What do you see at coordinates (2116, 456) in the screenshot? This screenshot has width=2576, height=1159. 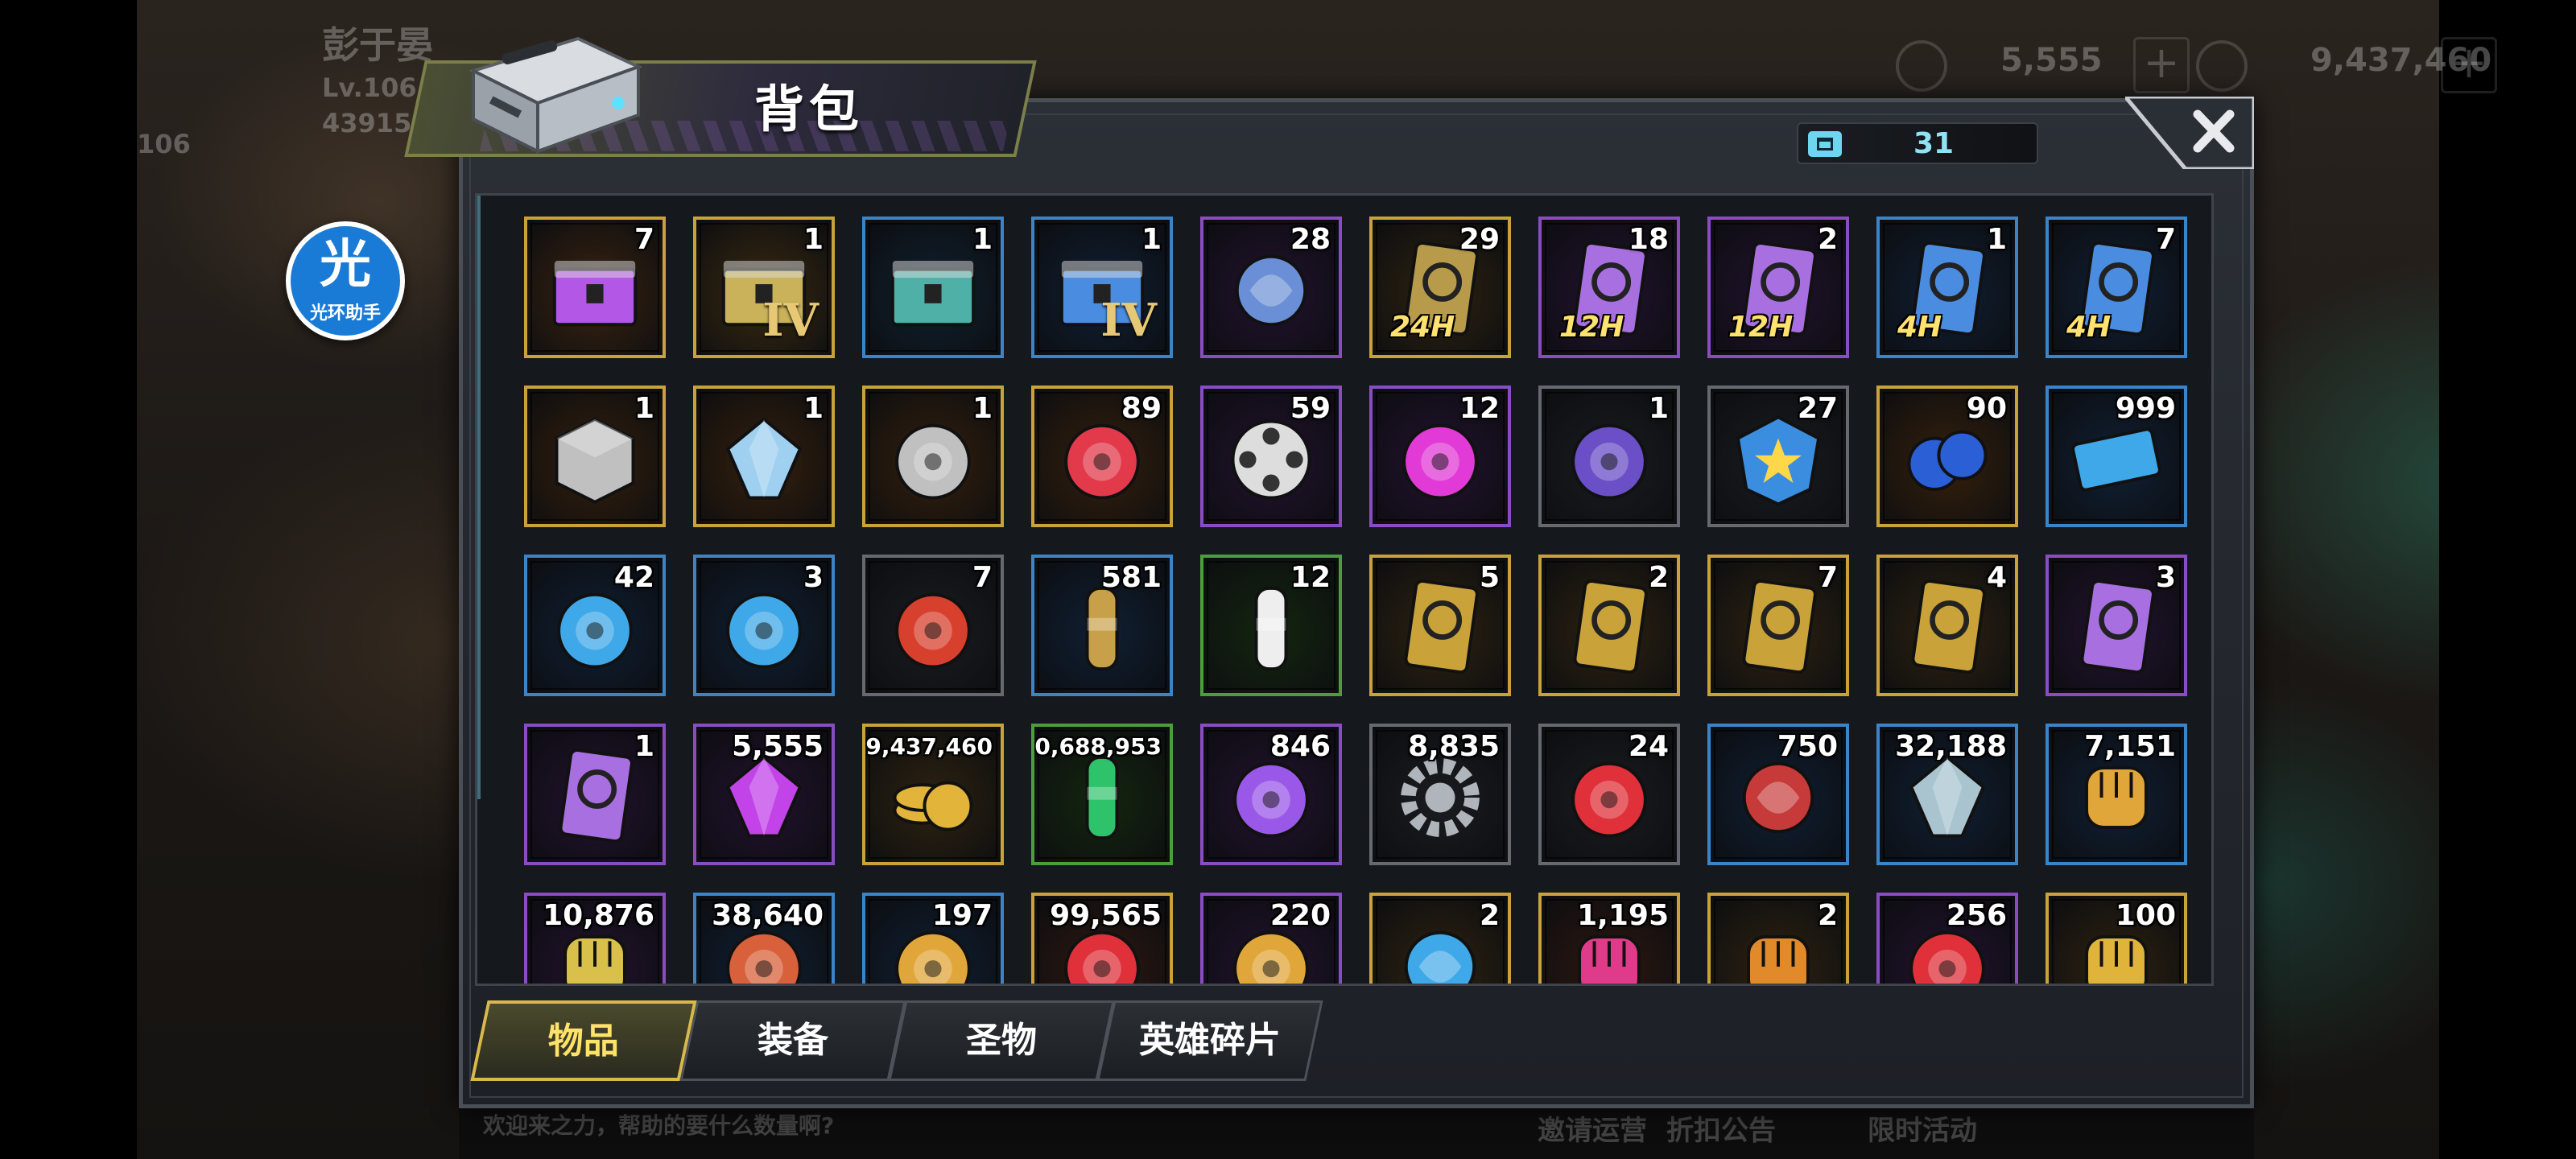 I see `item-slot: 999` at bounding box center [2116, 456].